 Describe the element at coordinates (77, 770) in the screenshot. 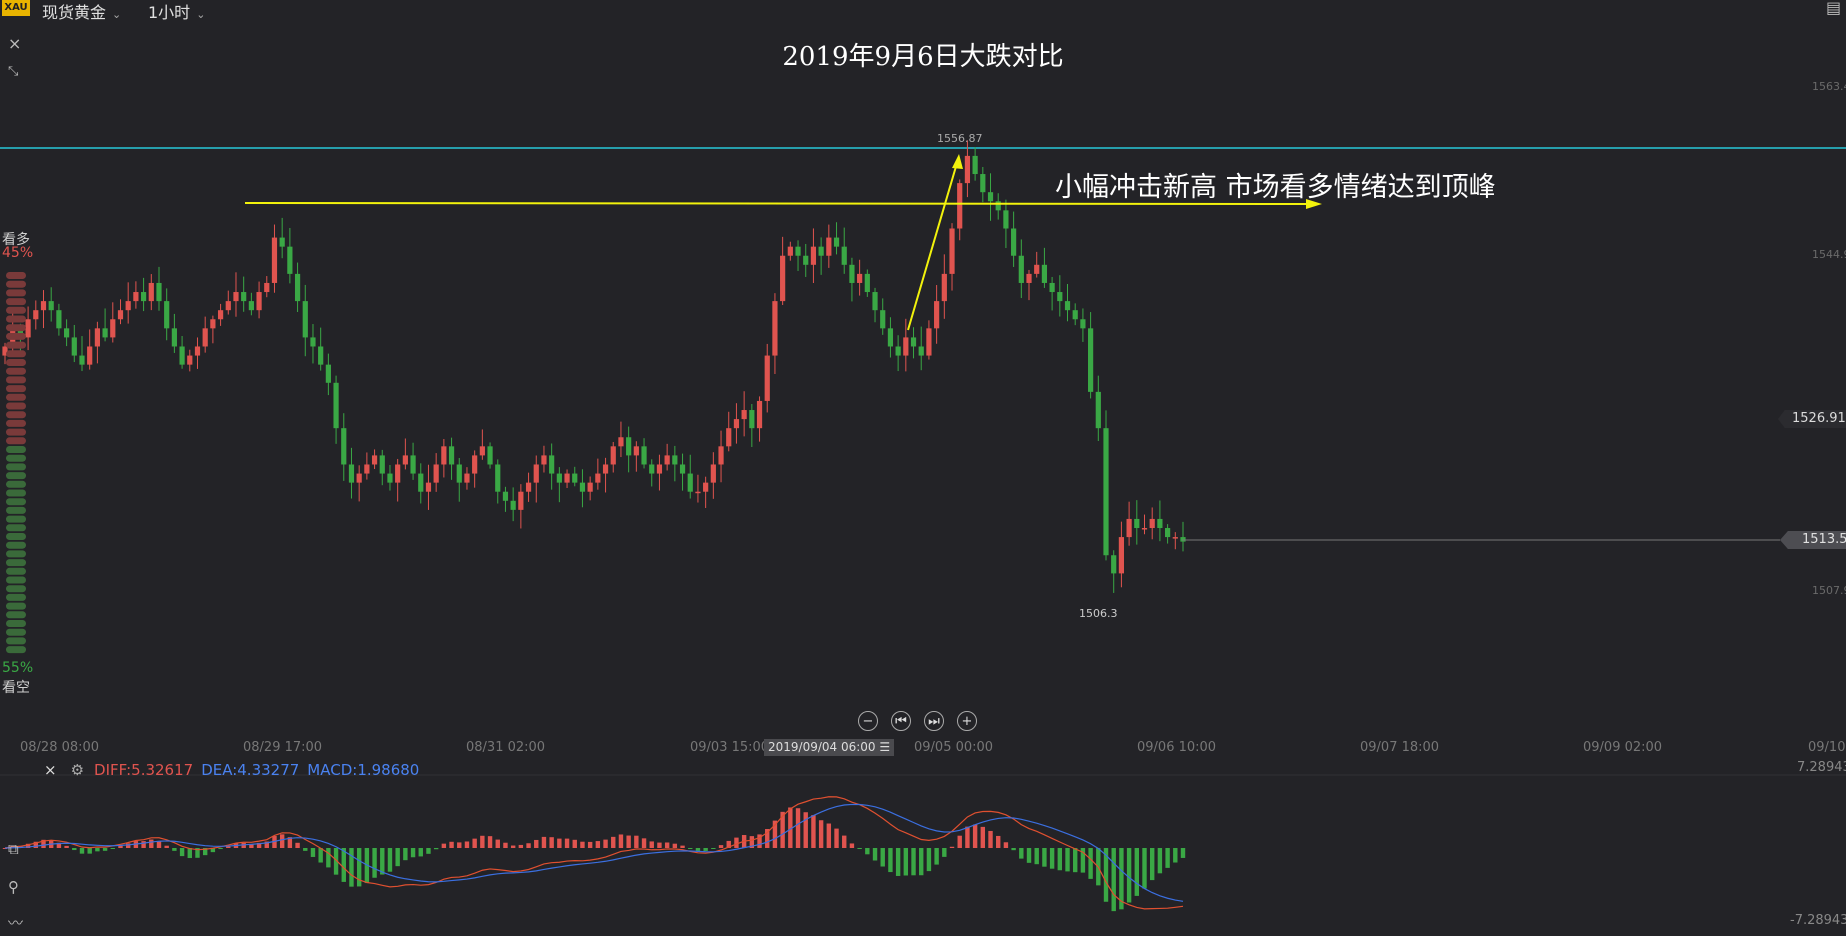

I see `settings-gear-icon: ⚙` at that location.